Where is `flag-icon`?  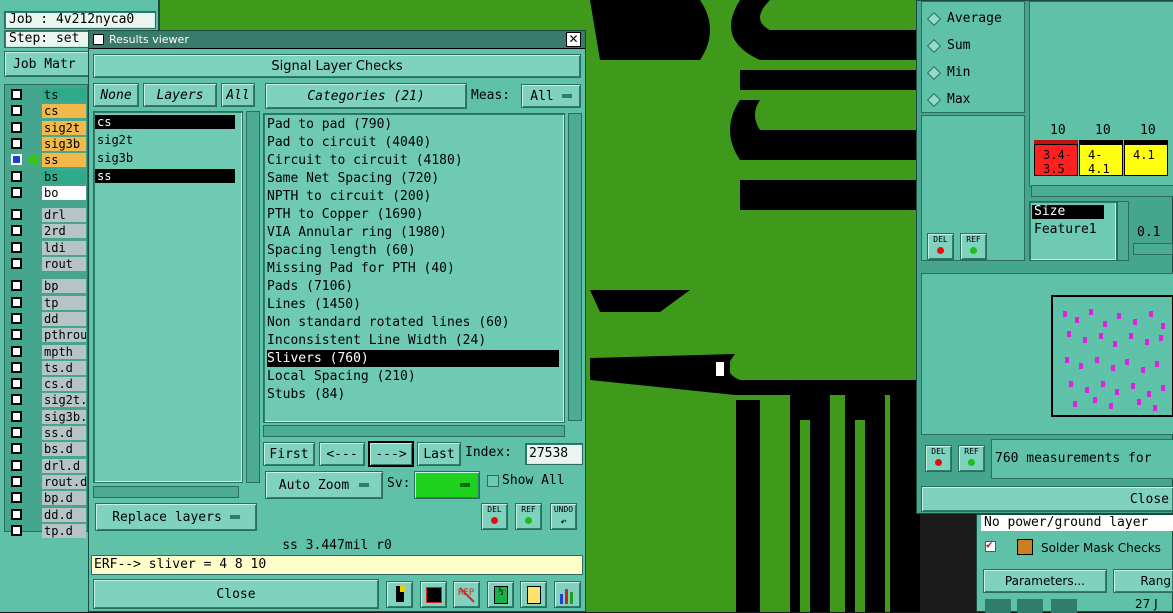
flag-icon is located at coordinates (399, 594).